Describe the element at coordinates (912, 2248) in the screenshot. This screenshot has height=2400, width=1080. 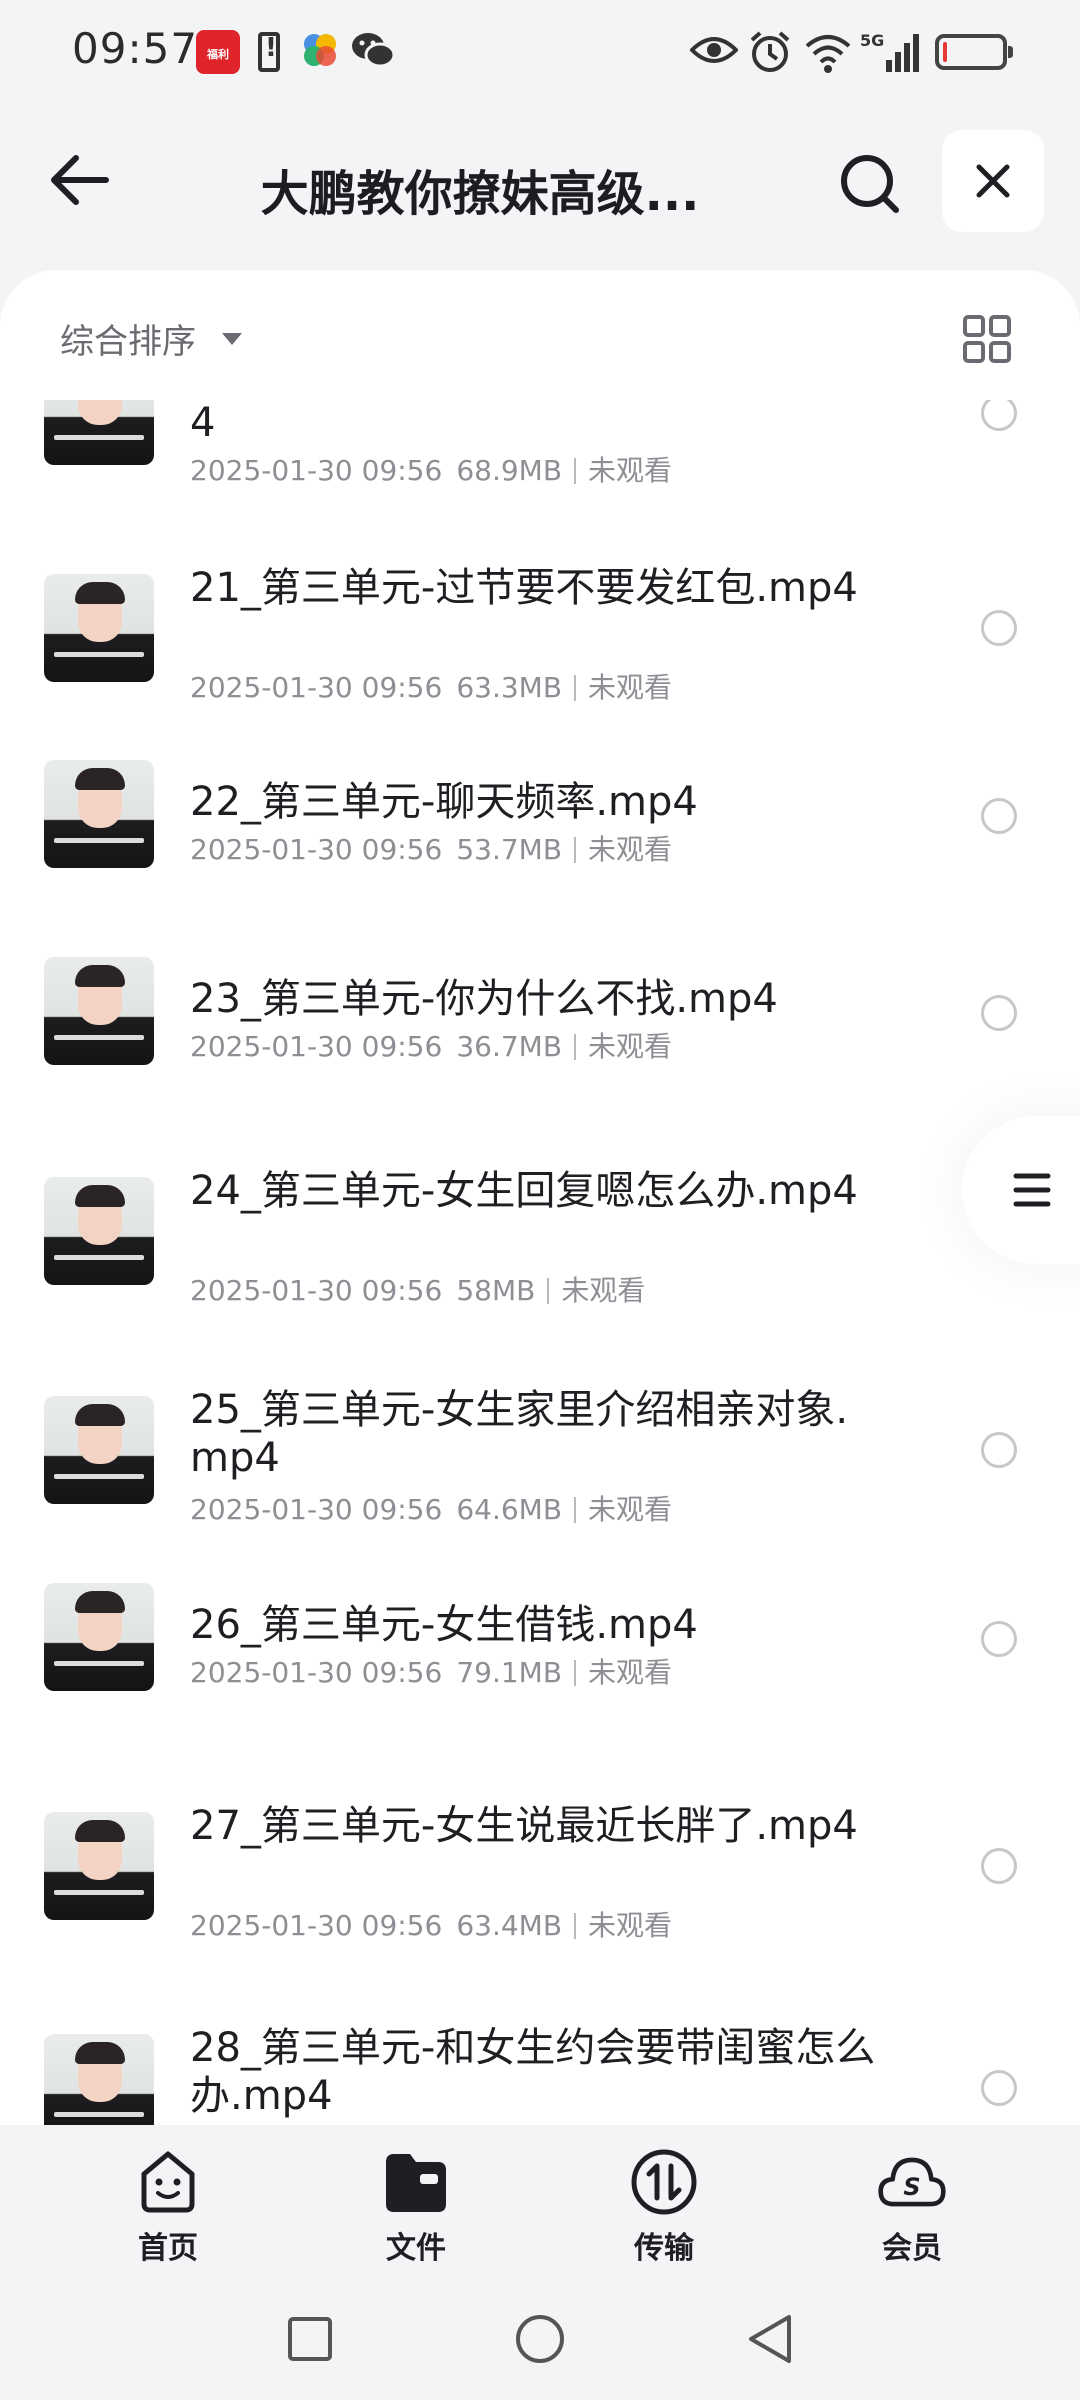
I see `nav-label: 会员` at that location.